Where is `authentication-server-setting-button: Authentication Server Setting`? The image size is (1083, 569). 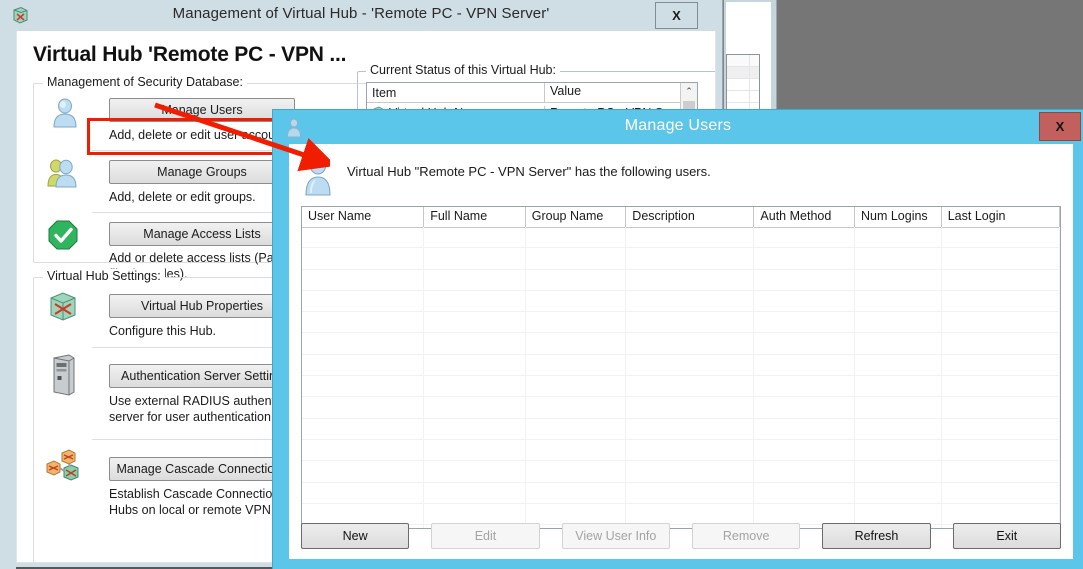
authentication-server-setting-button: Authentication Server Setting is located at coordinates (202, 376).